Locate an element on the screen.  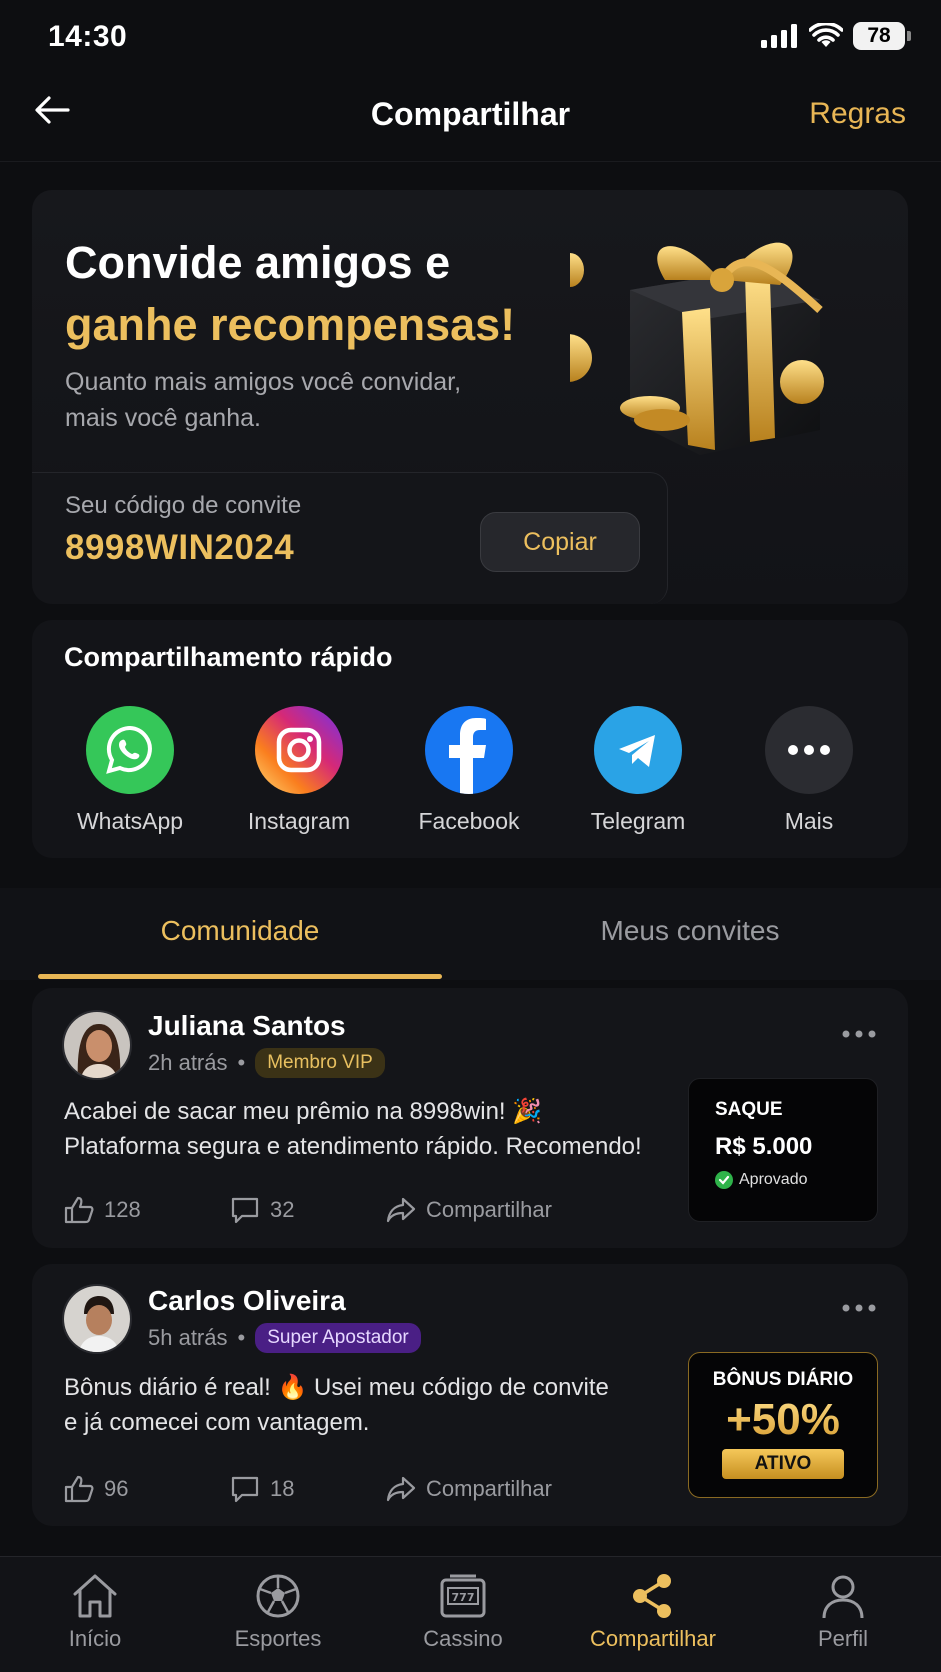
daily-bonus-card: BÔNUS DIÁRIO +50% ATIVO is located at coordinates (783, 1425).